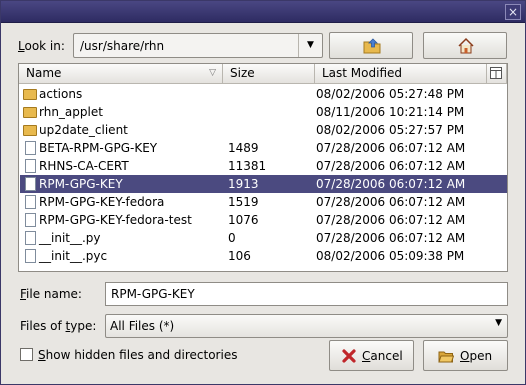 The image size is (526, 385). I want to click on file-name-input: RPM-GPG-KEY, so click(306, 294).